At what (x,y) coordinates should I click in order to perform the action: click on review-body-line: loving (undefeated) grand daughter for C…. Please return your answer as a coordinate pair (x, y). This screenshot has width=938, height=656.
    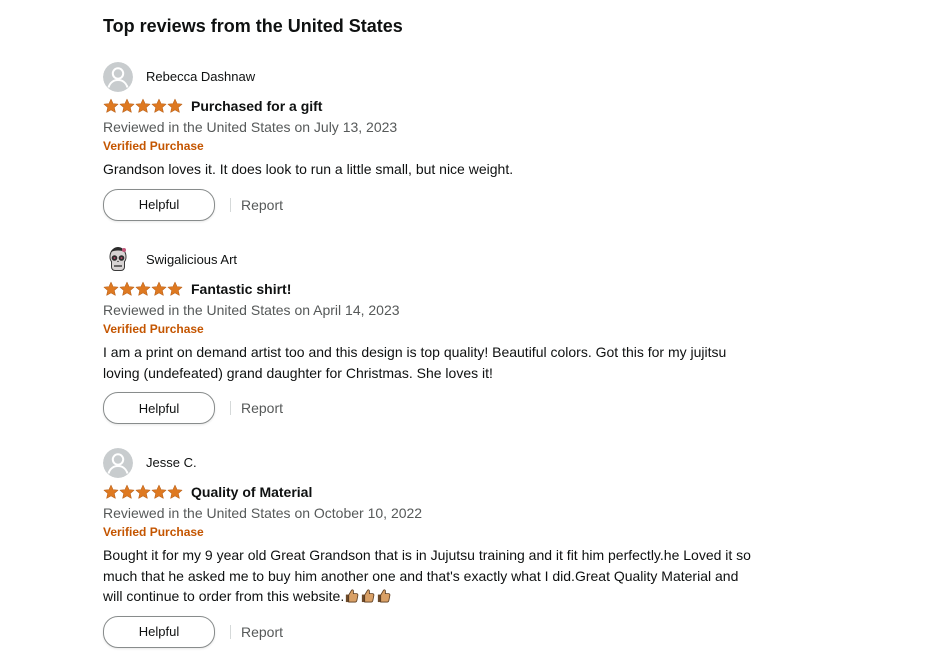
    Looking at the image, I should click on (298, 372).